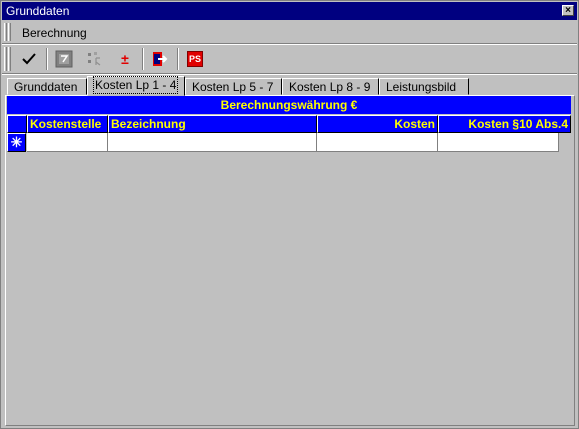 Image resolution: width=579 pixels, height=429 pixels. I want to click on column-header-kostenstelle: Kostenstelle, so click(67, 124).